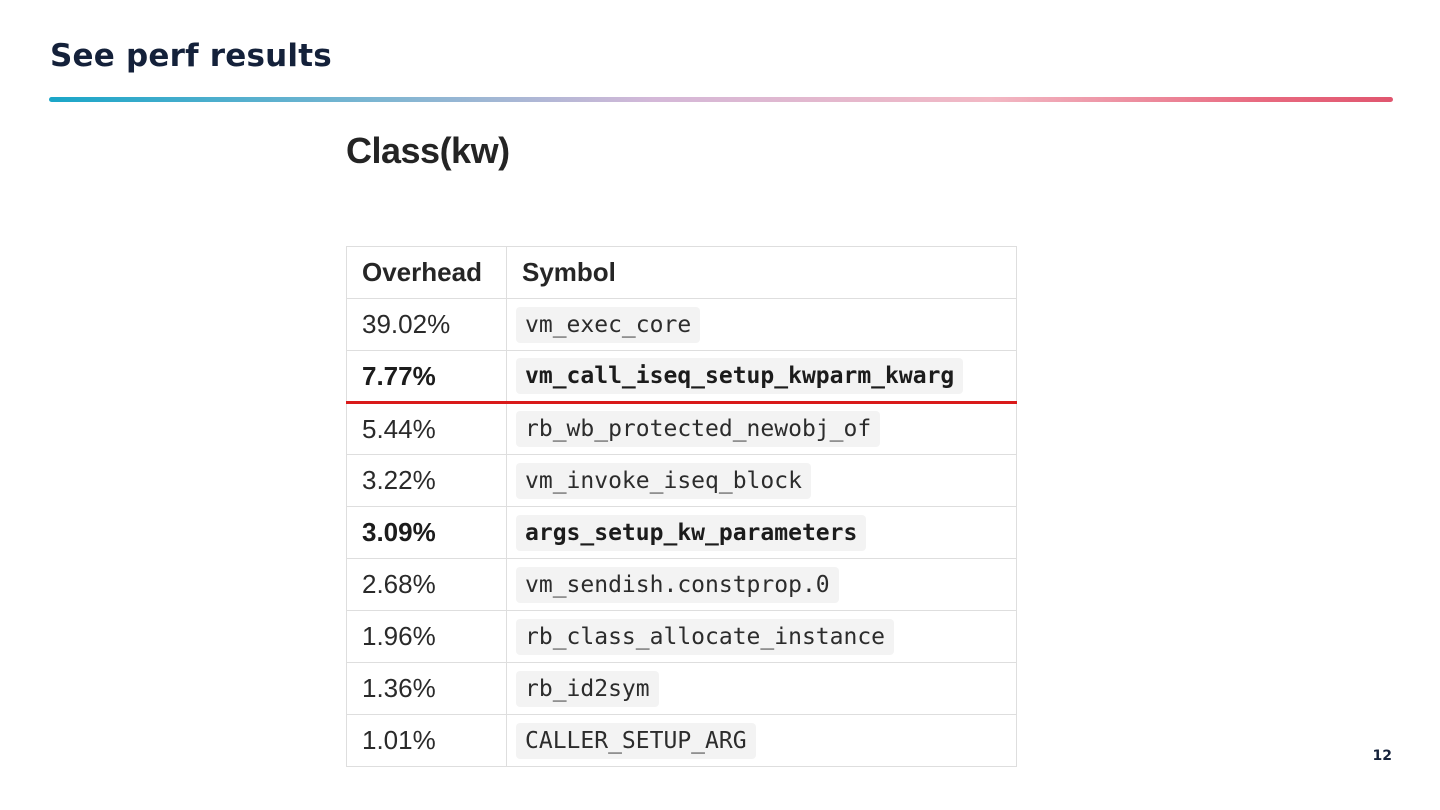 The image size is (1440, 810). I want to click on table-header-row: Overhead Symbol, so click(681, 272).